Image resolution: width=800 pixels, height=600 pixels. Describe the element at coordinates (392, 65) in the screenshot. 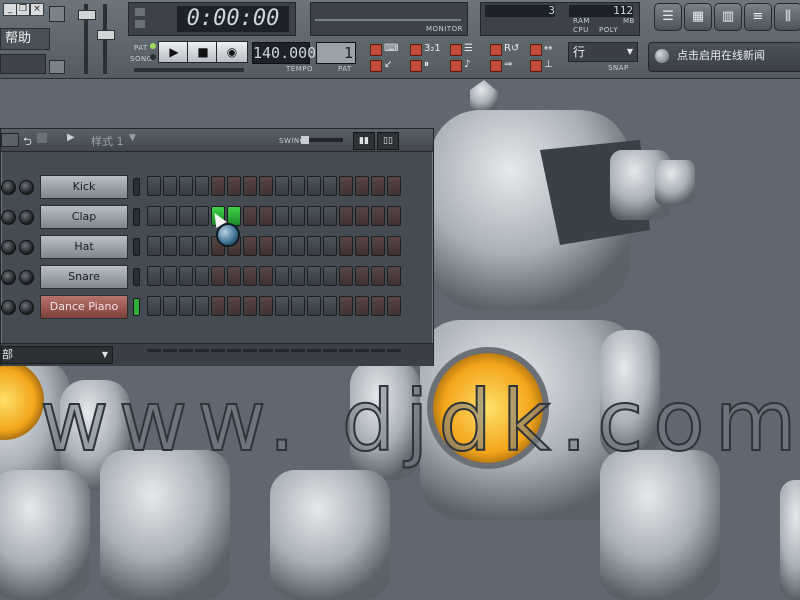

I see `blend-notes-icon: ↙` at that location.